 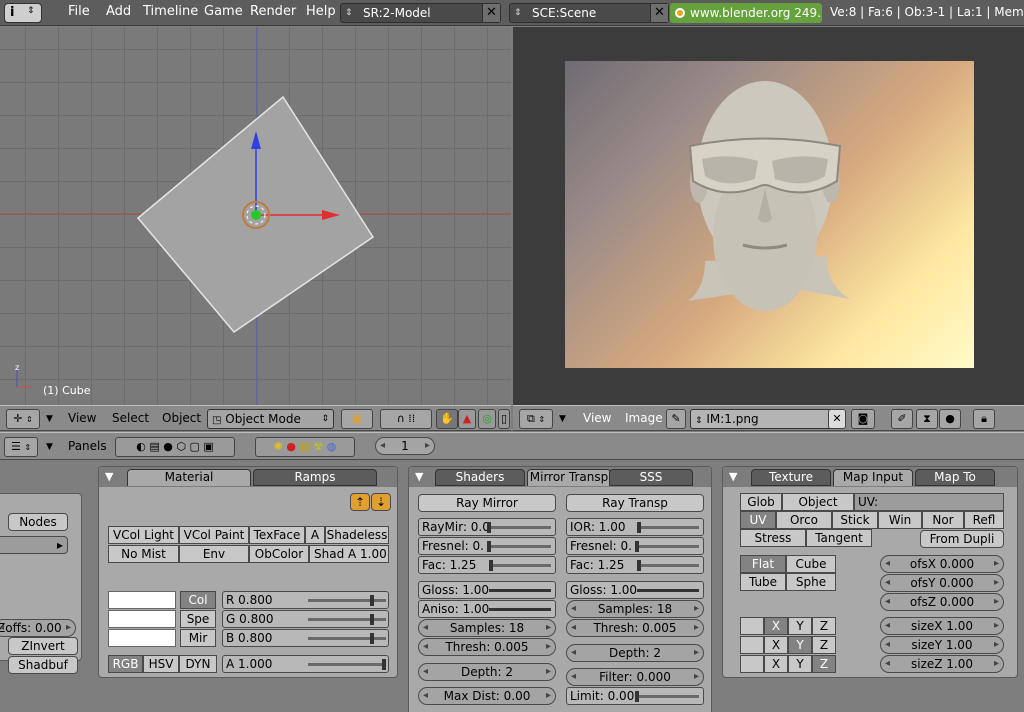 I want to click on thresh-mirror-field: Thresh: 0.005, so click(x=487, y=647).